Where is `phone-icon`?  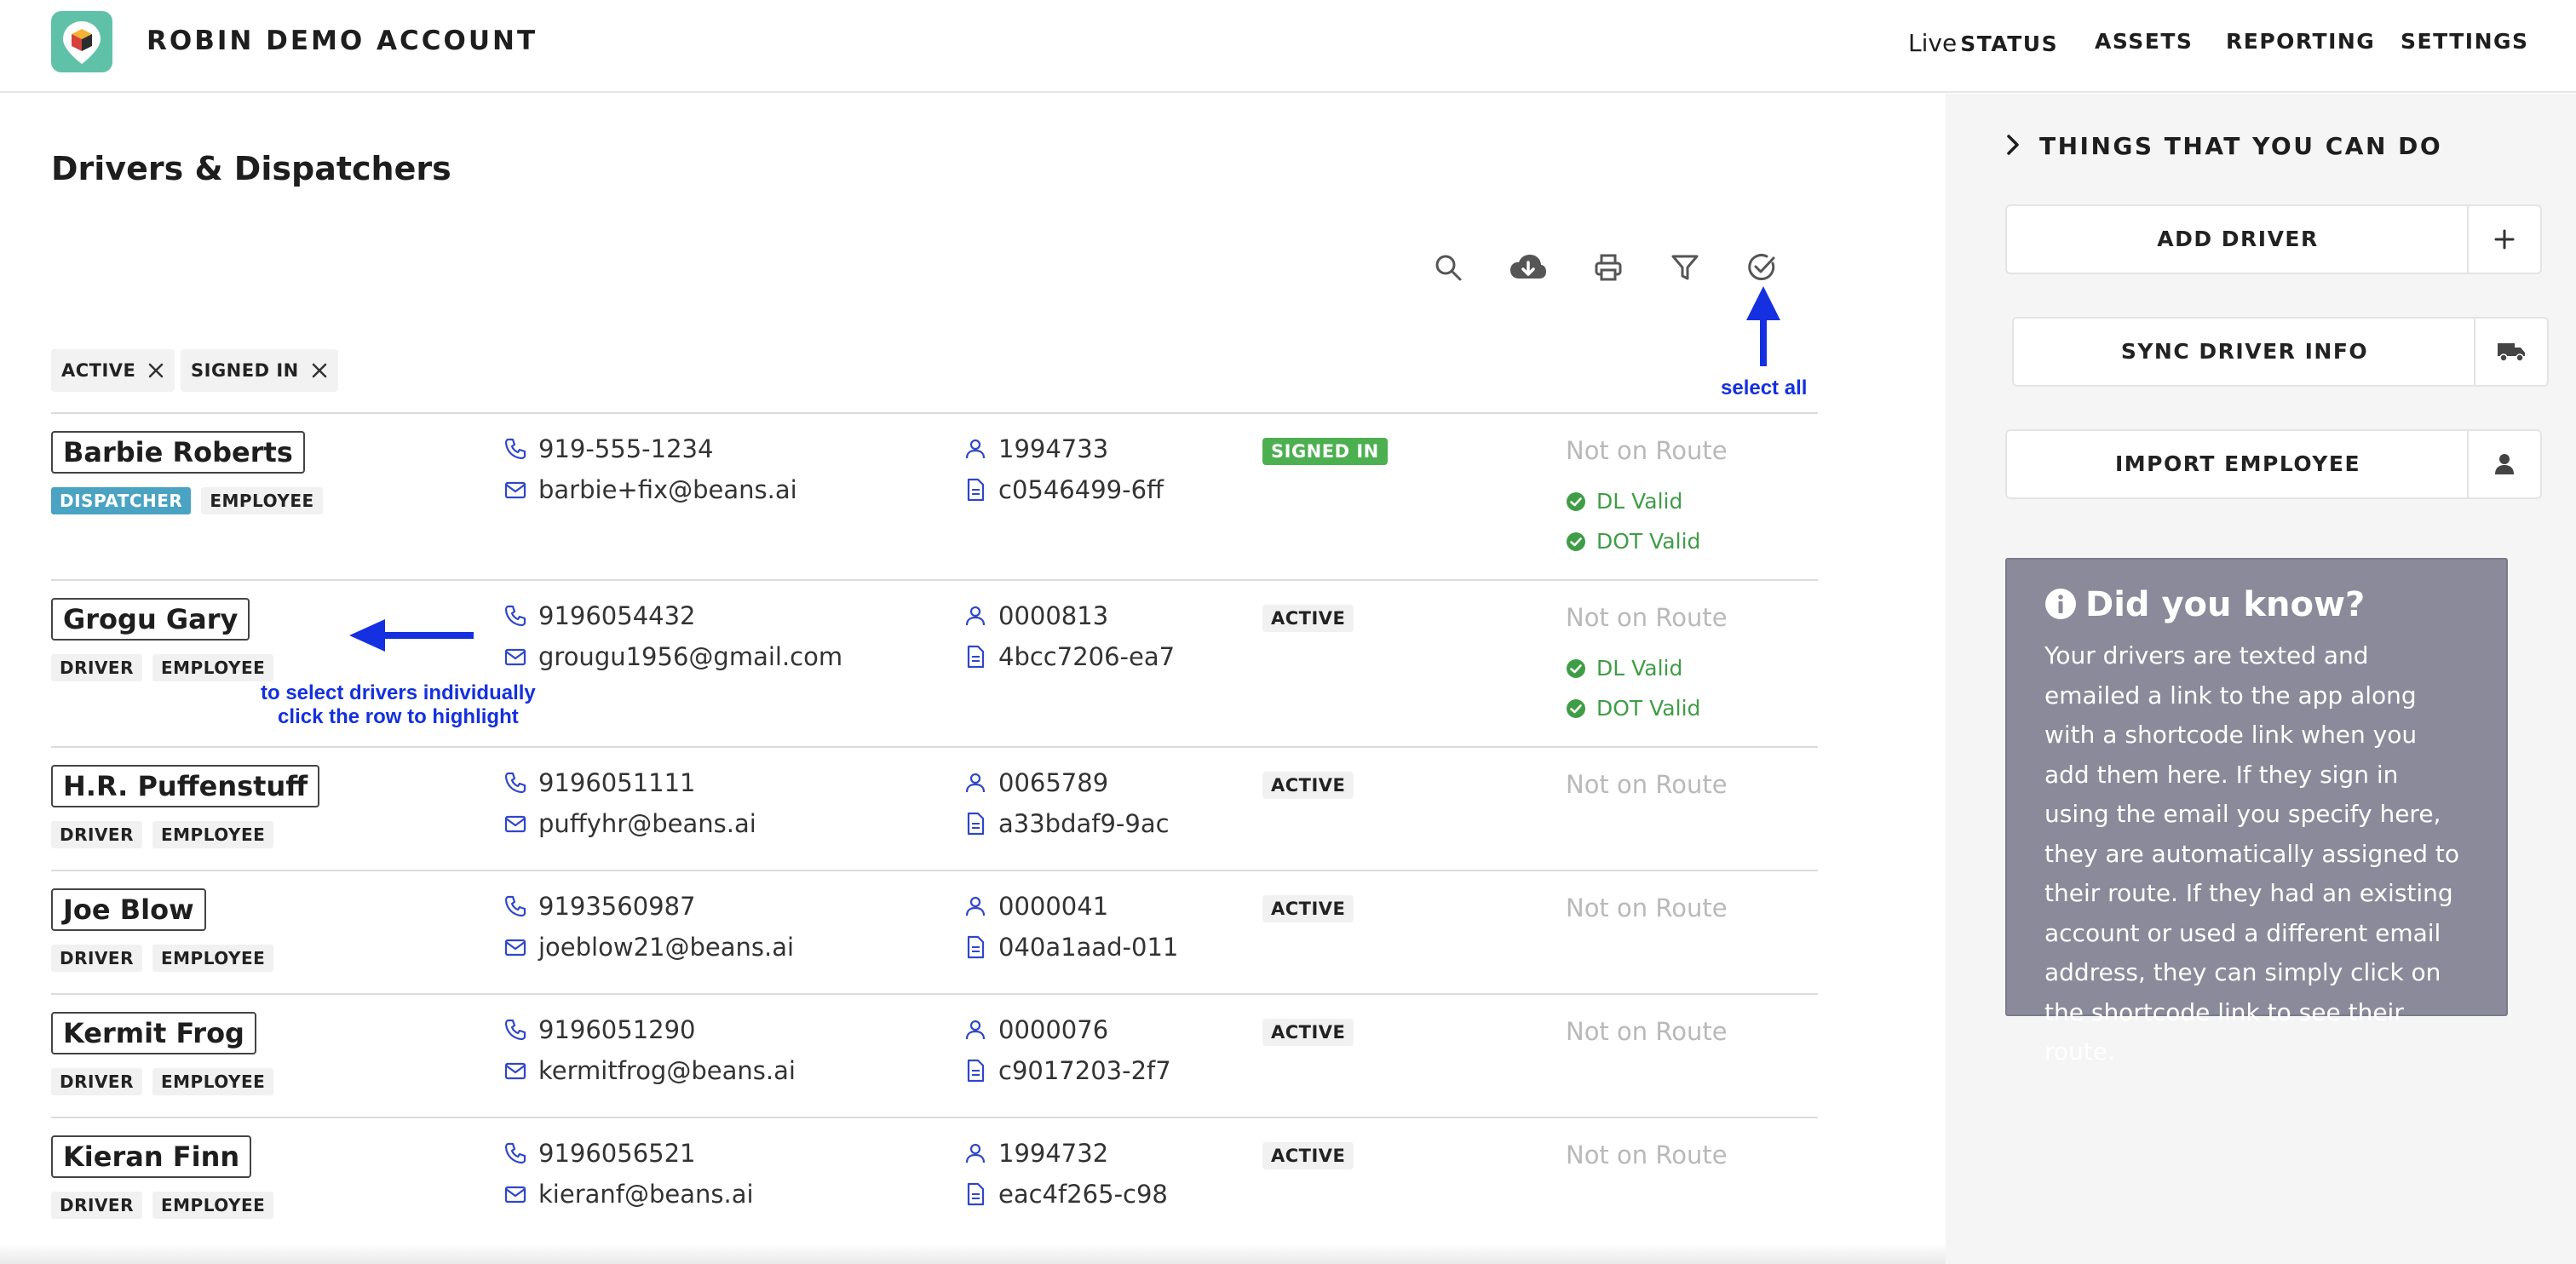
phone-icon is located at coordinates (515, 783).